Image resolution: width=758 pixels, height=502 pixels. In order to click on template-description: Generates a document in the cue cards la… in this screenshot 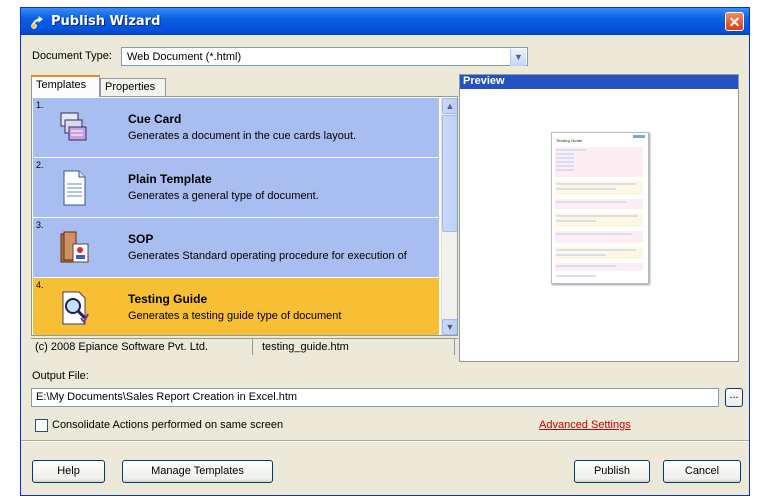, I will do `click(242, 136)`.